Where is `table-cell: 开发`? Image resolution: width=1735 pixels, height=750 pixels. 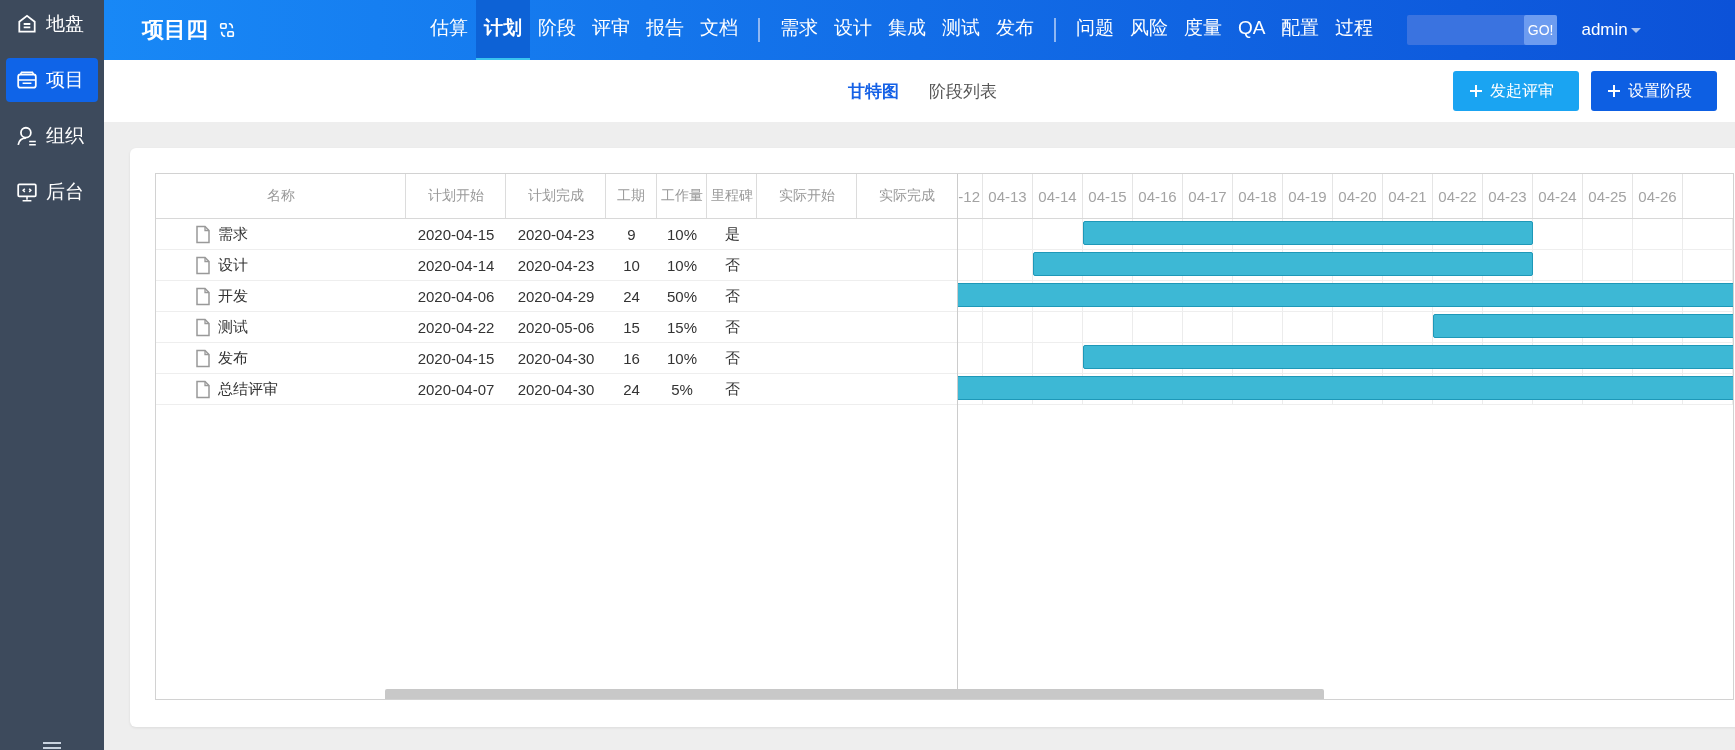 table-cell: 开发 is located at coordinates (233, 296).